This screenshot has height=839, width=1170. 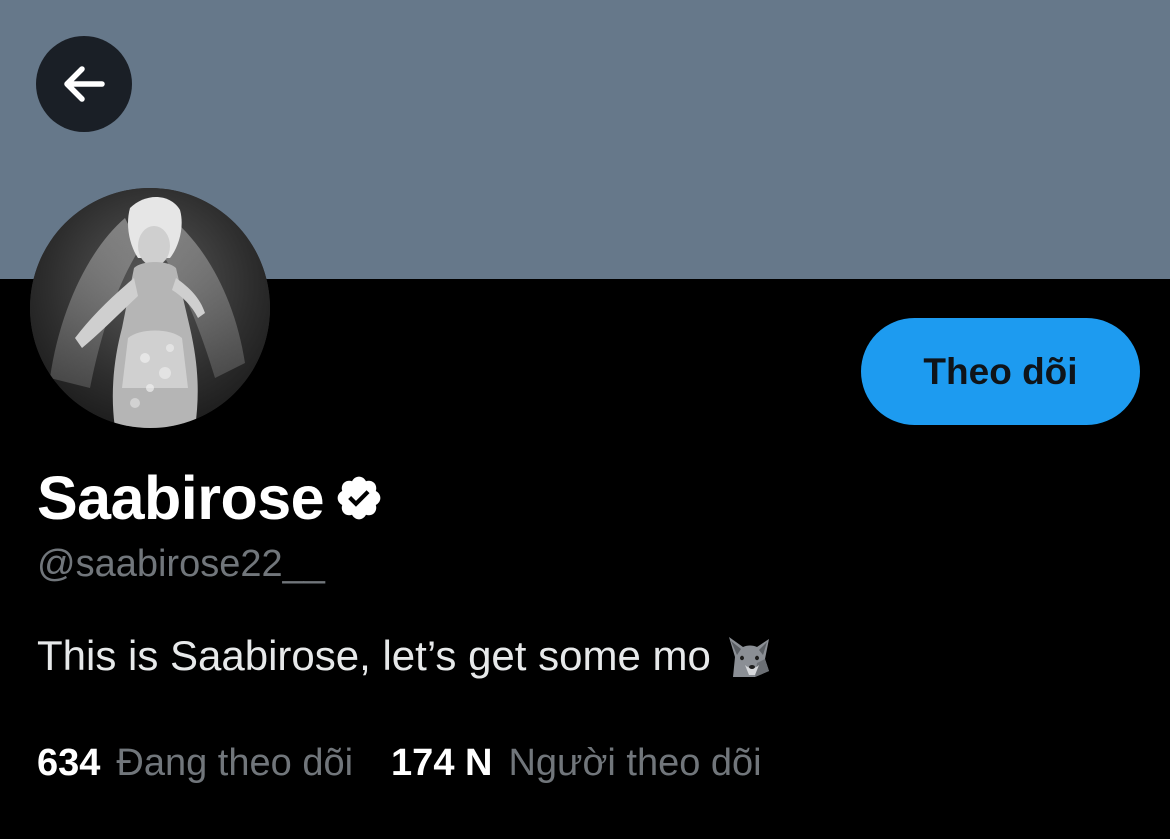 I want to click on following-count: 634, so click(x=69, y=763).